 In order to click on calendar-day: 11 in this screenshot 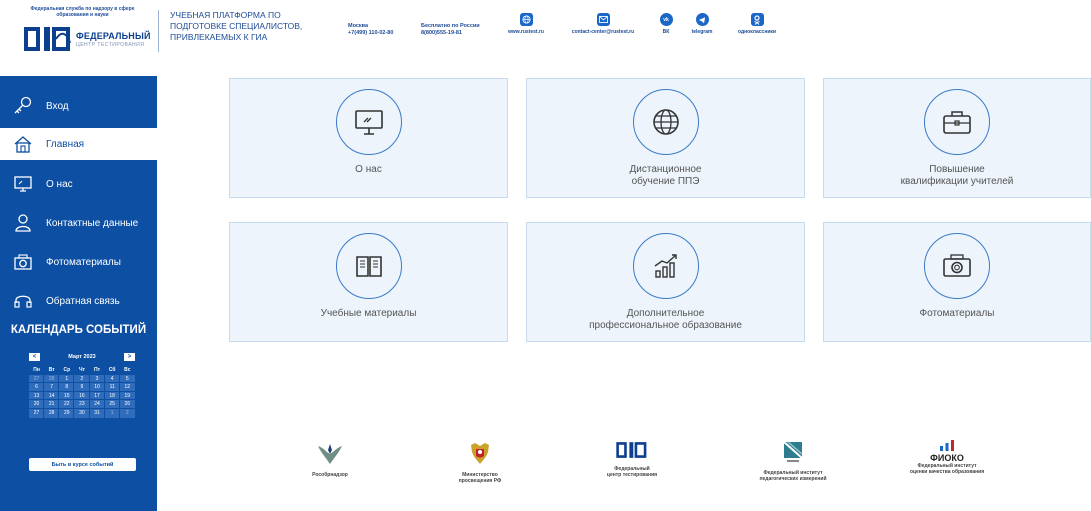, I will do `click(112, 387)`.